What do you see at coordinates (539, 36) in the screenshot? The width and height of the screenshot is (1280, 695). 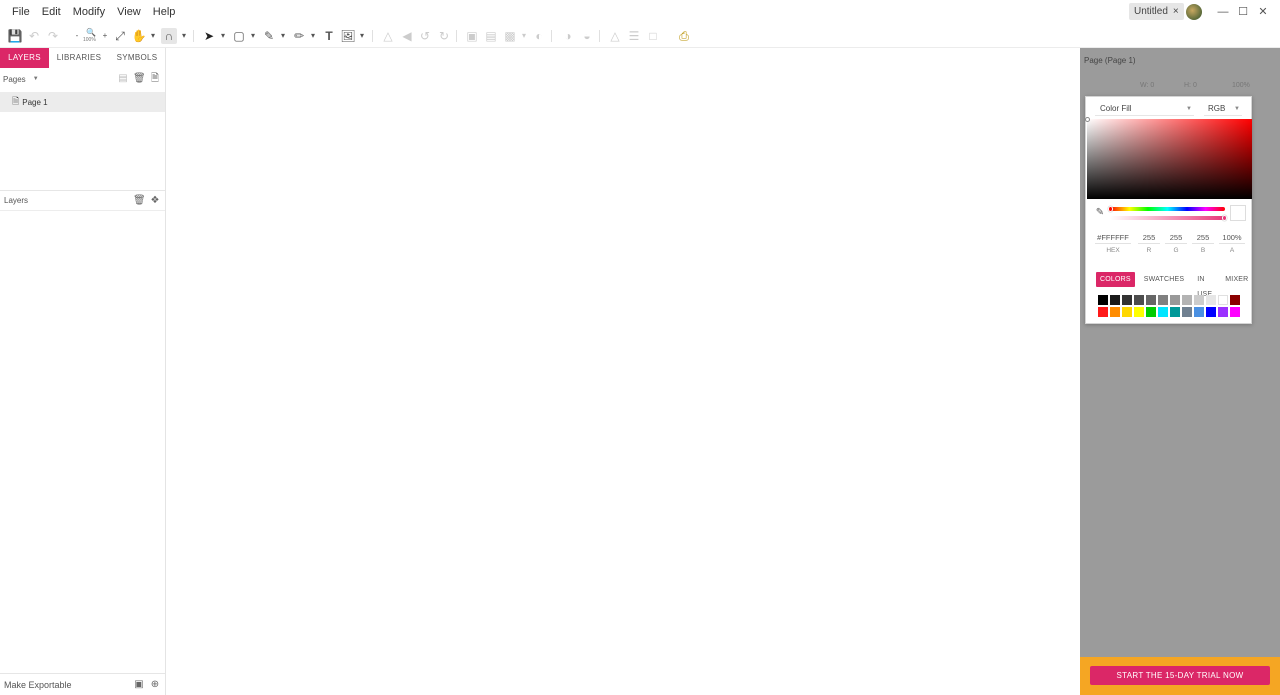 I see `boolean-icon: ◐` at bounding box center [539, 36].